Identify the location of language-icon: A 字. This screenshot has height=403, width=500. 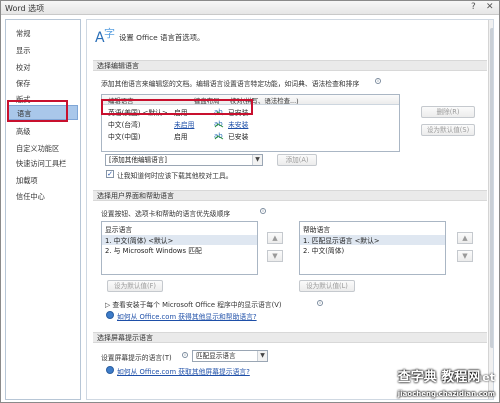
(105, 36).